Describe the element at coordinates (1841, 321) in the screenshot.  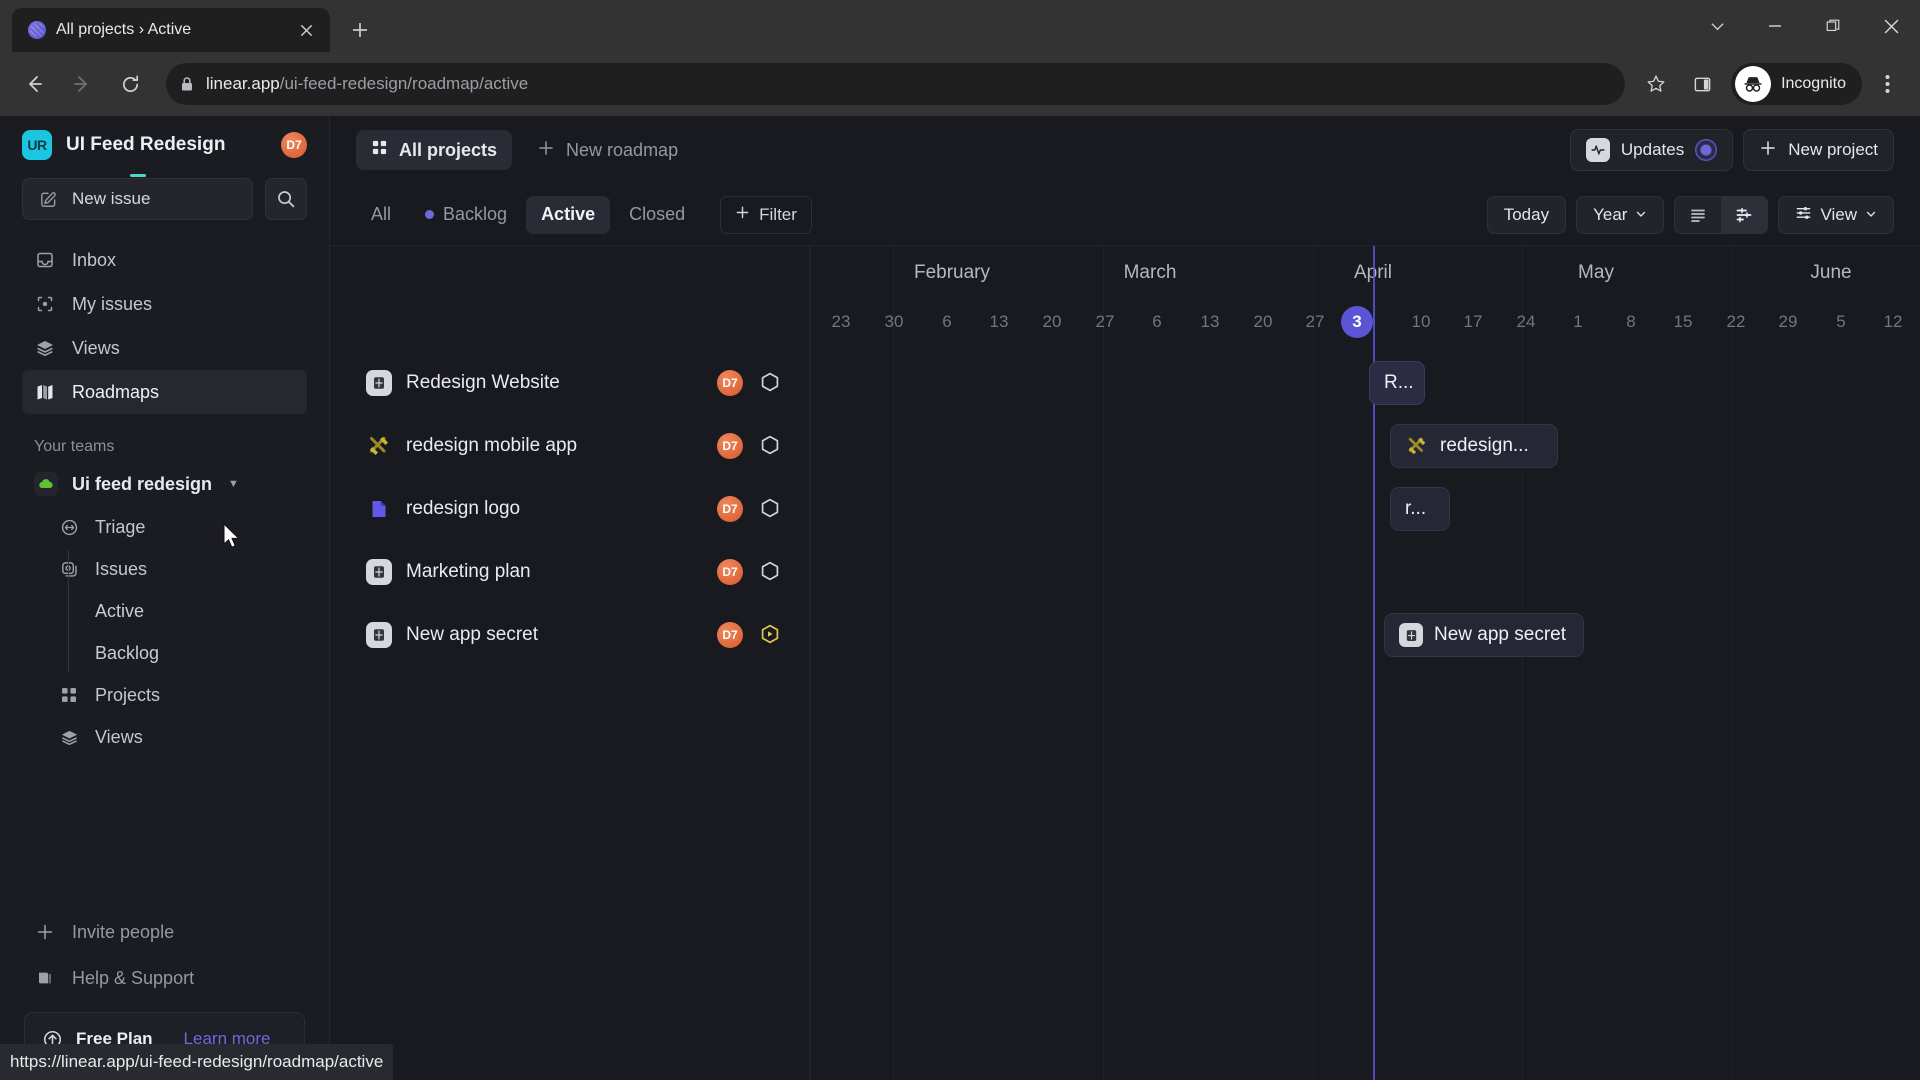
I see `day-label: 5` at that location.